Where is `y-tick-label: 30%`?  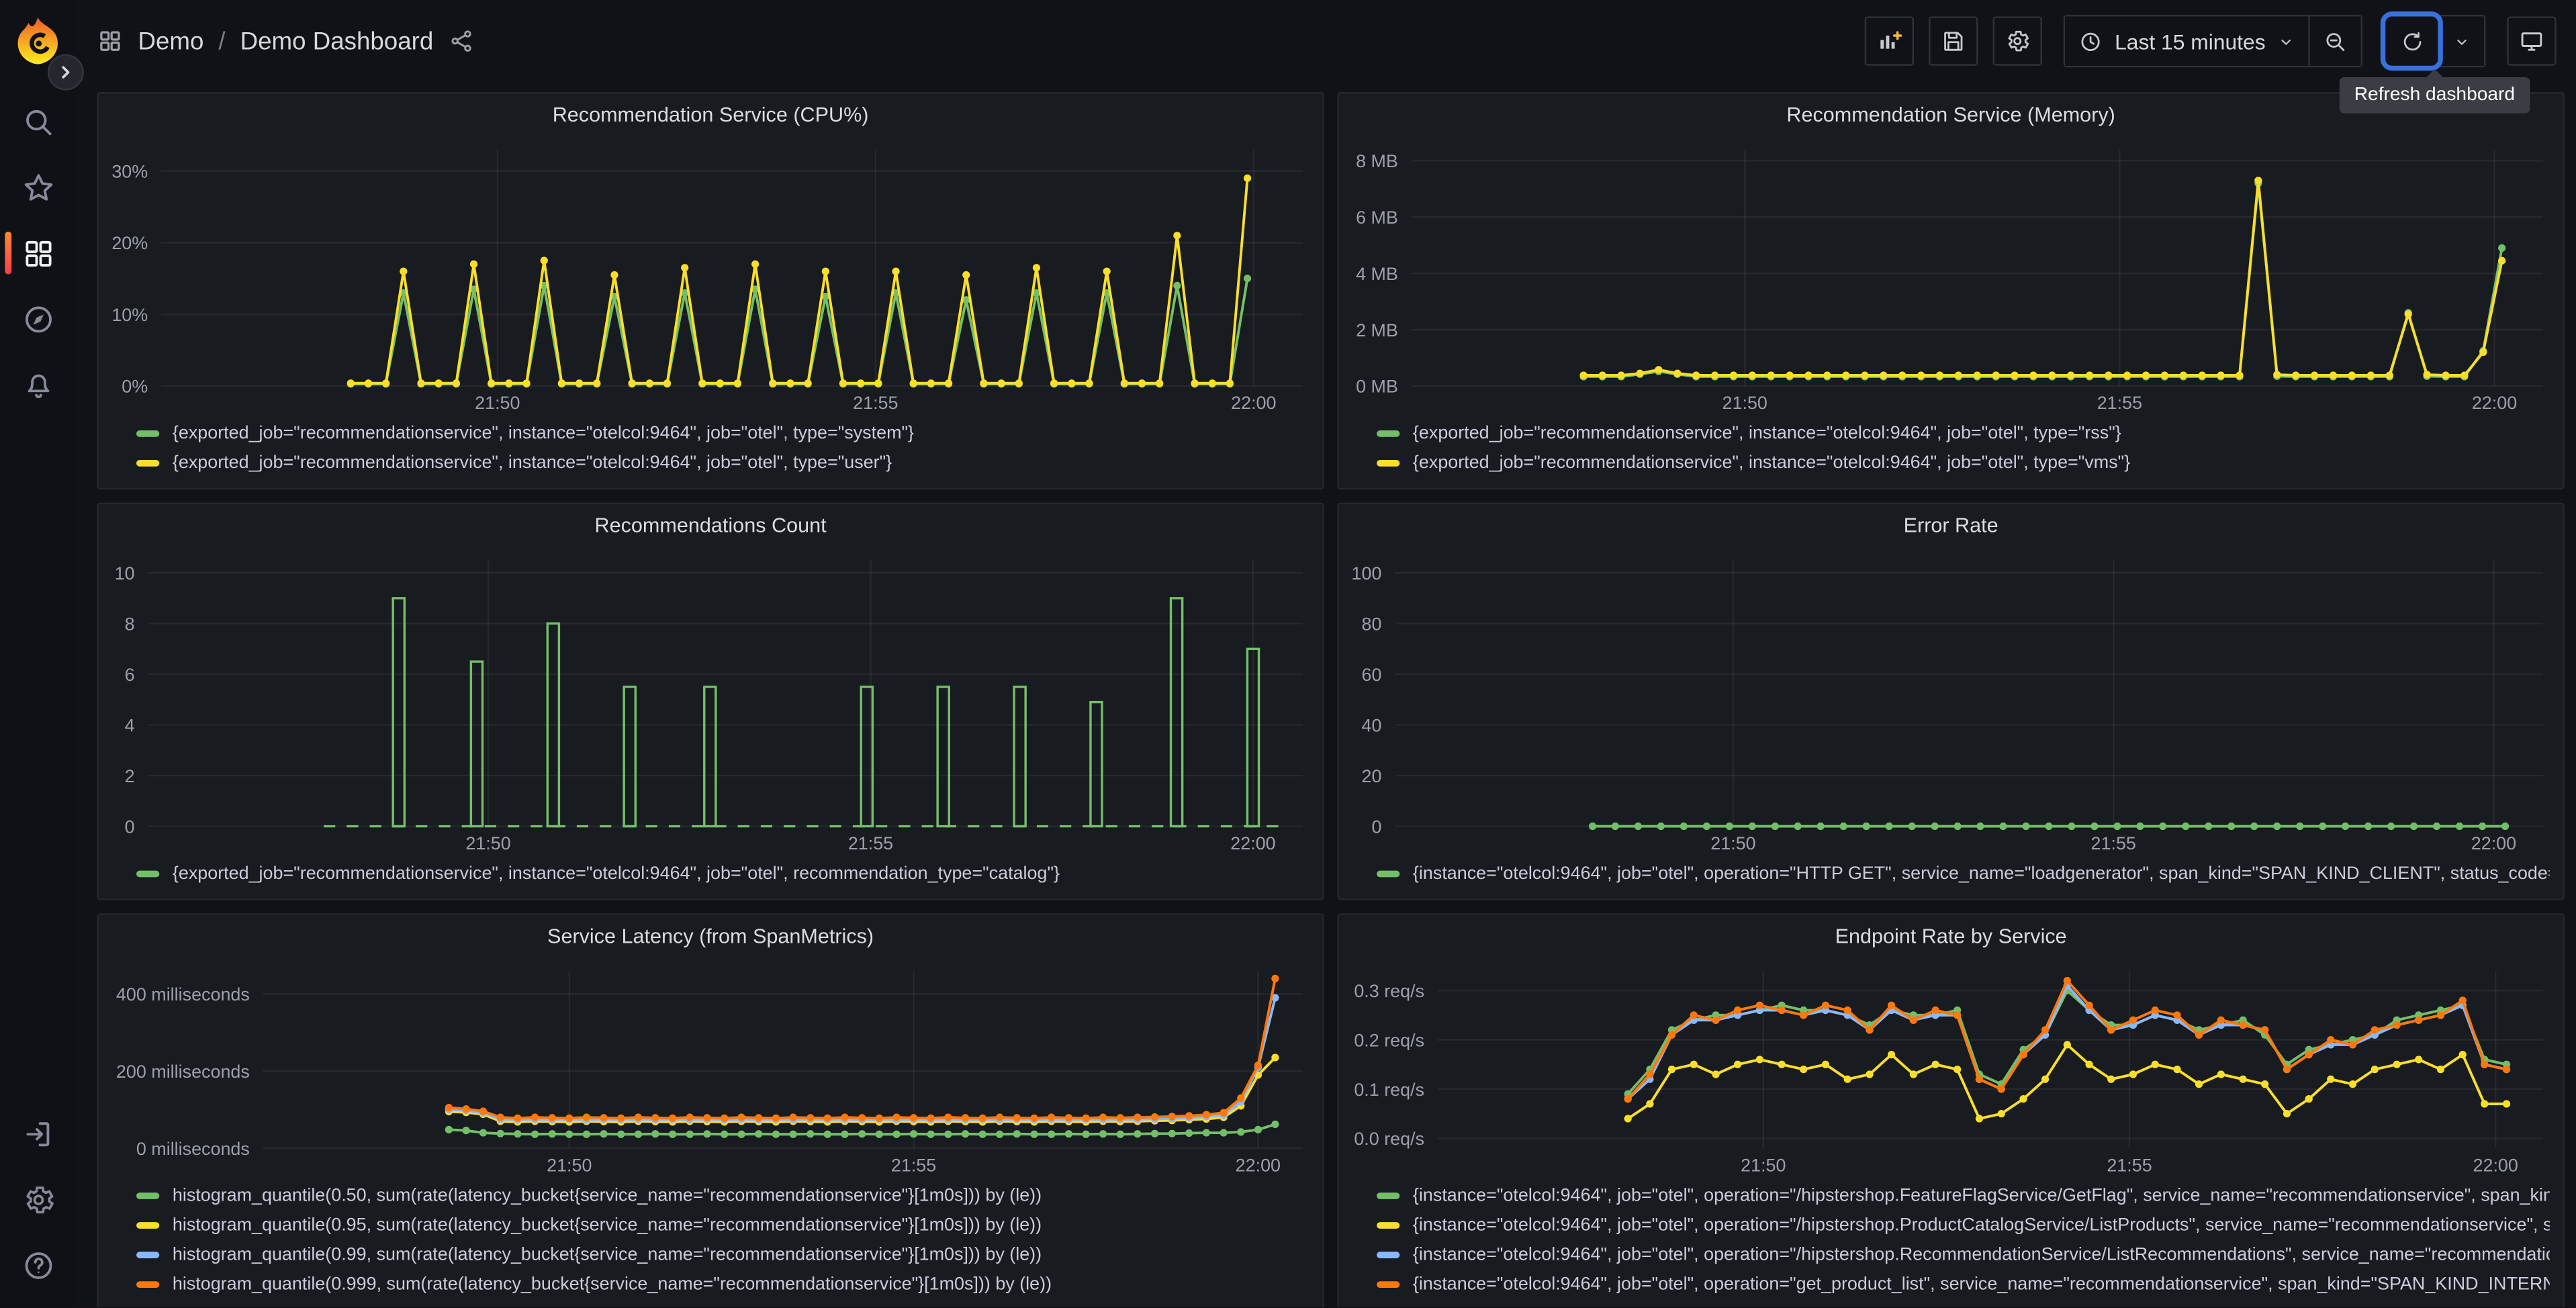 y-tick-label: 30% is located at coordinates (129, 171).